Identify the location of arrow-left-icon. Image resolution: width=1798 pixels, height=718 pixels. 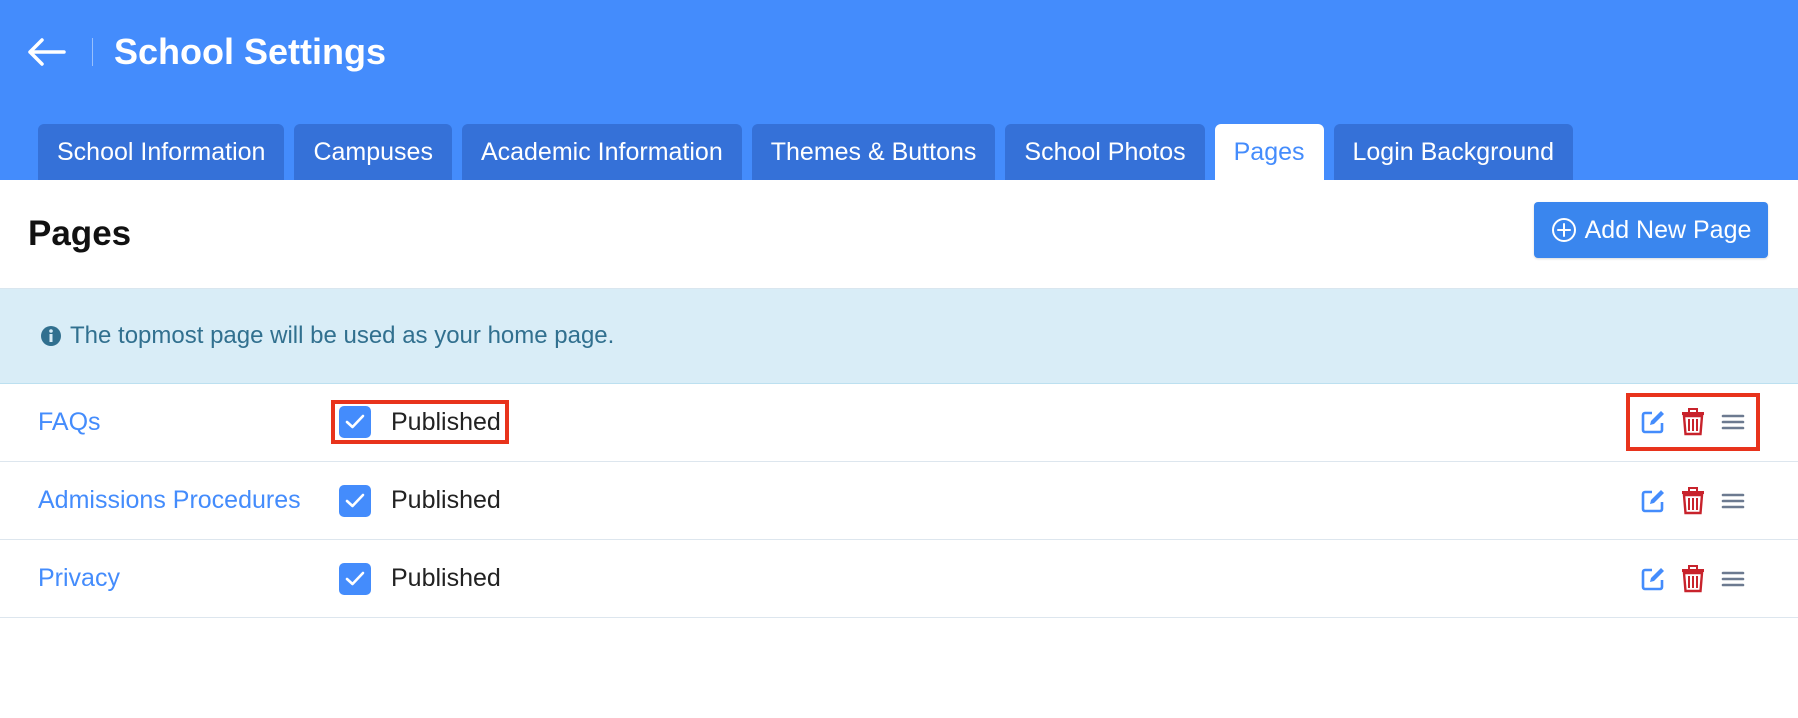
(47, 52).